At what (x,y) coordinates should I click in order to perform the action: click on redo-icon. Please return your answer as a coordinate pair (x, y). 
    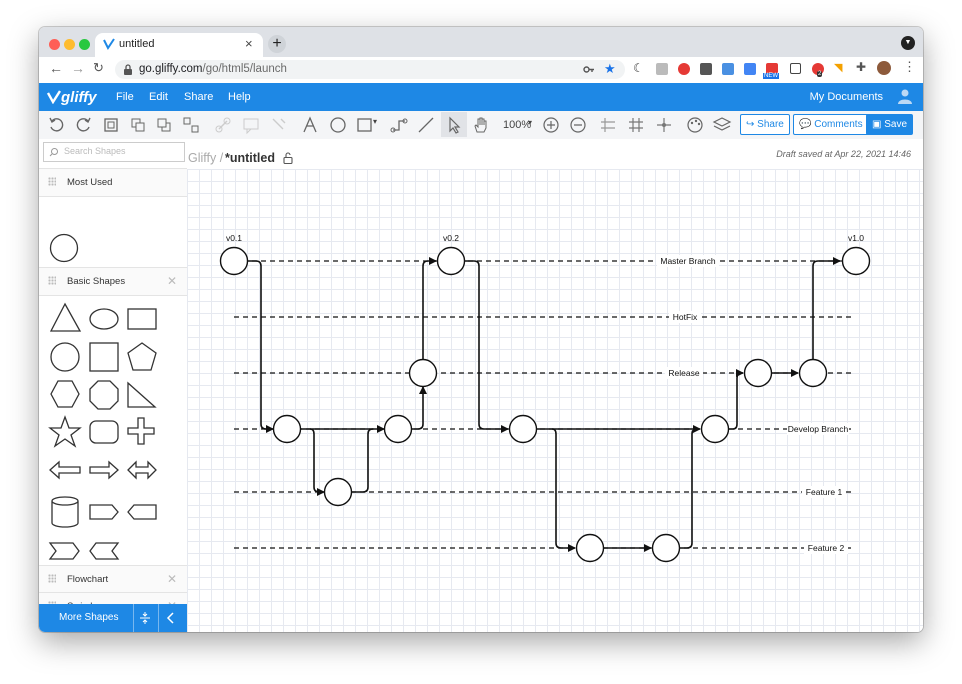
    Looking at the image, I should click on (83, 125).